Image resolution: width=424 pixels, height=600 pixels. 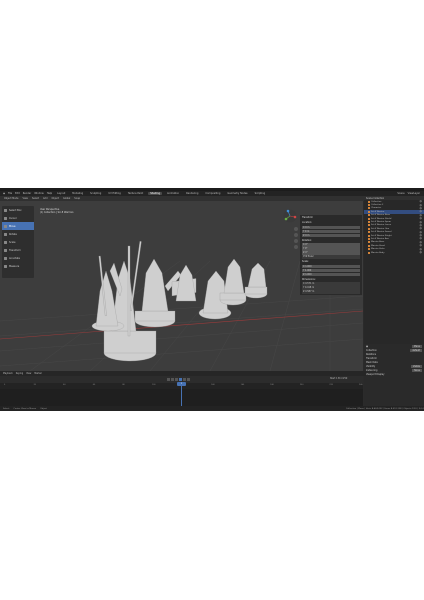 I want to click on frame-range: Start 1 End 250, so click(x=338, y=378).